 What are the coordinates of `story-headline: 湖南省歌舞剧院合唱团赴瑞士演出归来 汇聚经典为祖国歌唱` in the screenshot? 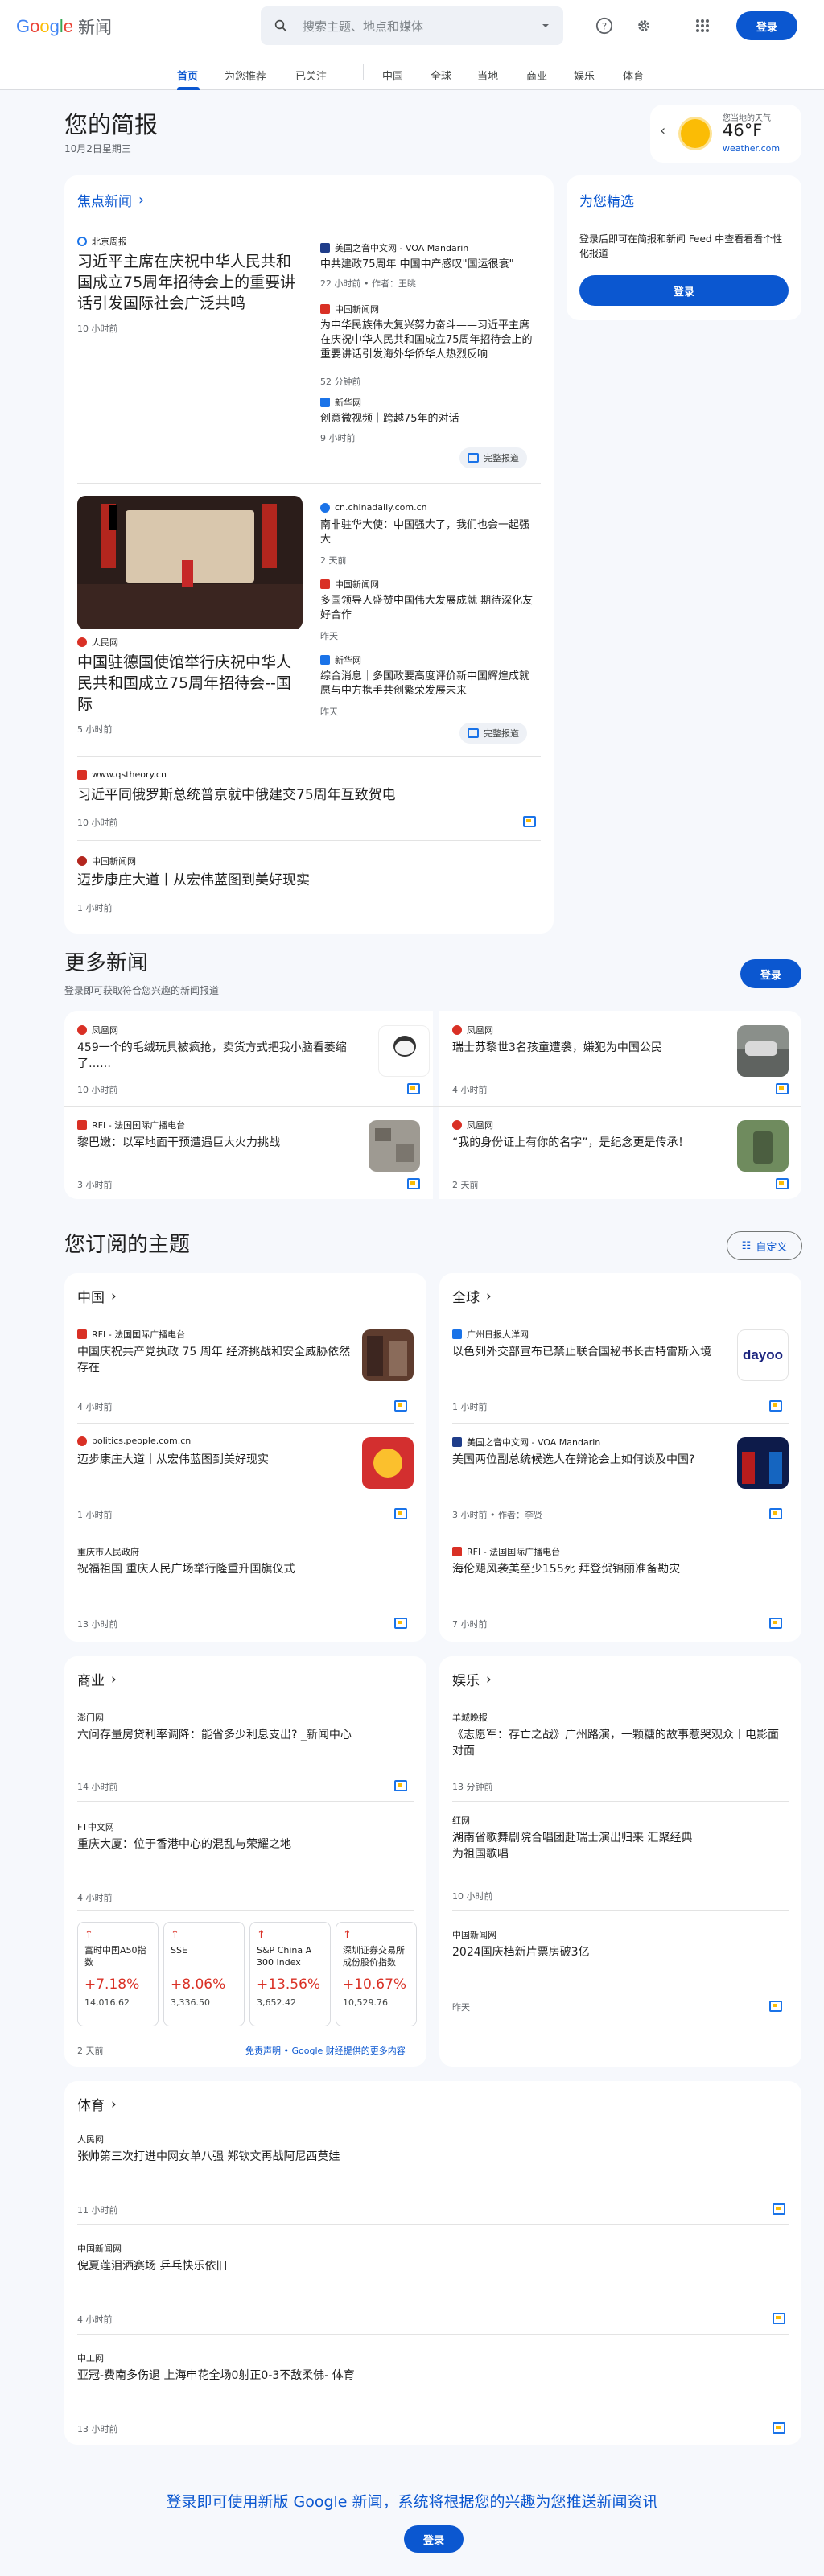 It's located at (573, 1846).